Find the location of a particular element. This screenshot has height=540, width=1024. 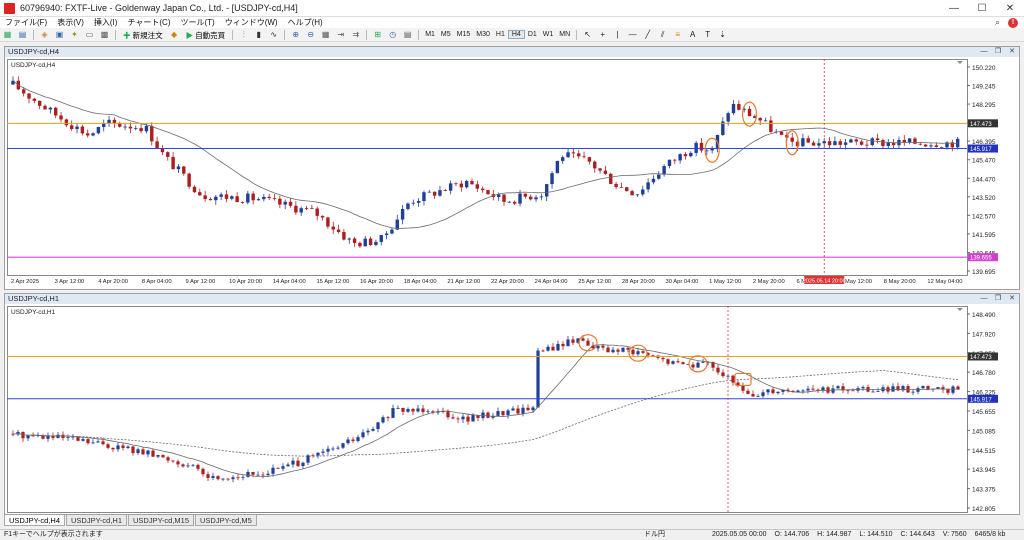

bar-chart-icon: ⫶ is located at coordinates (243, 35).